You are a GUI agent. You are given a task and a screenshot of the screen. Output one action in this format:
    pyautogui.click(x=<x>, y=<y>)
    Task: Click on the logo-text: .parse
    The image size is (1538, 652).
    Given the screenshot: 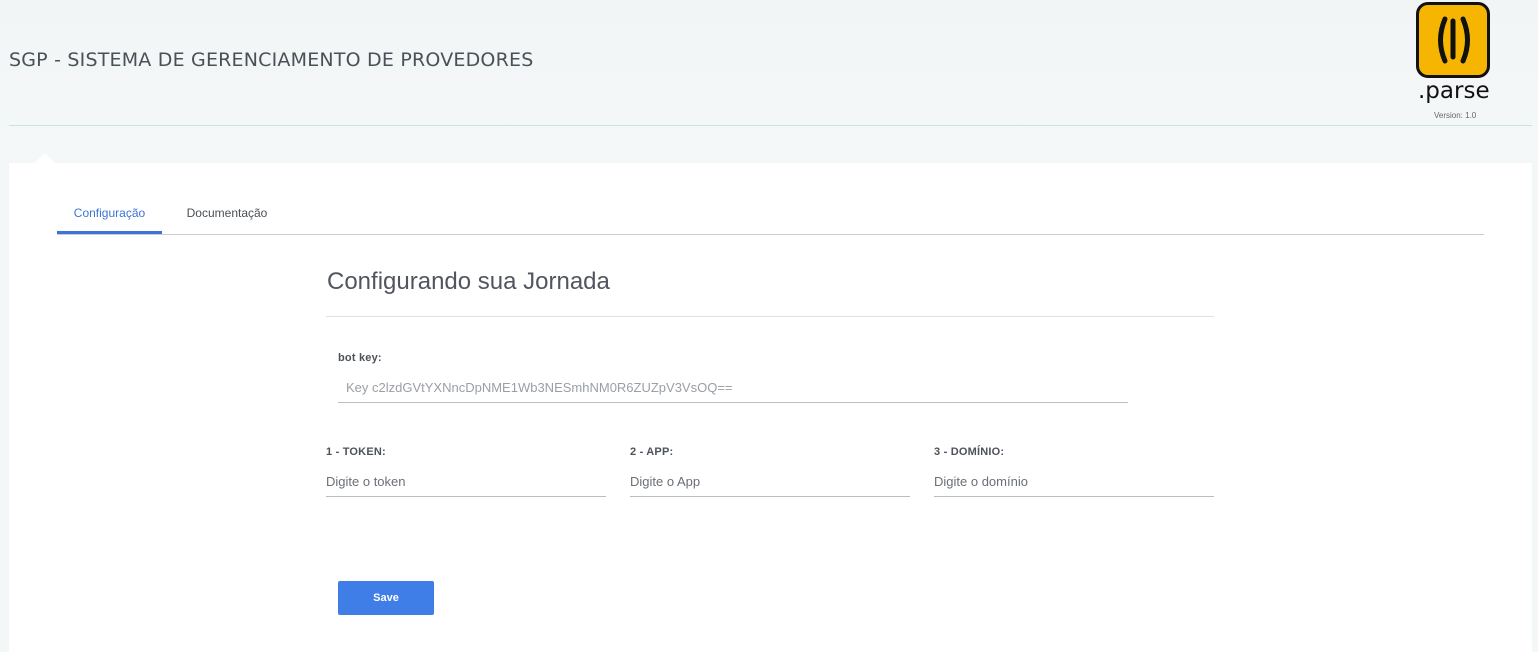 What is the action you would take?
    pyautogui.click(x=1454, y=91)
    